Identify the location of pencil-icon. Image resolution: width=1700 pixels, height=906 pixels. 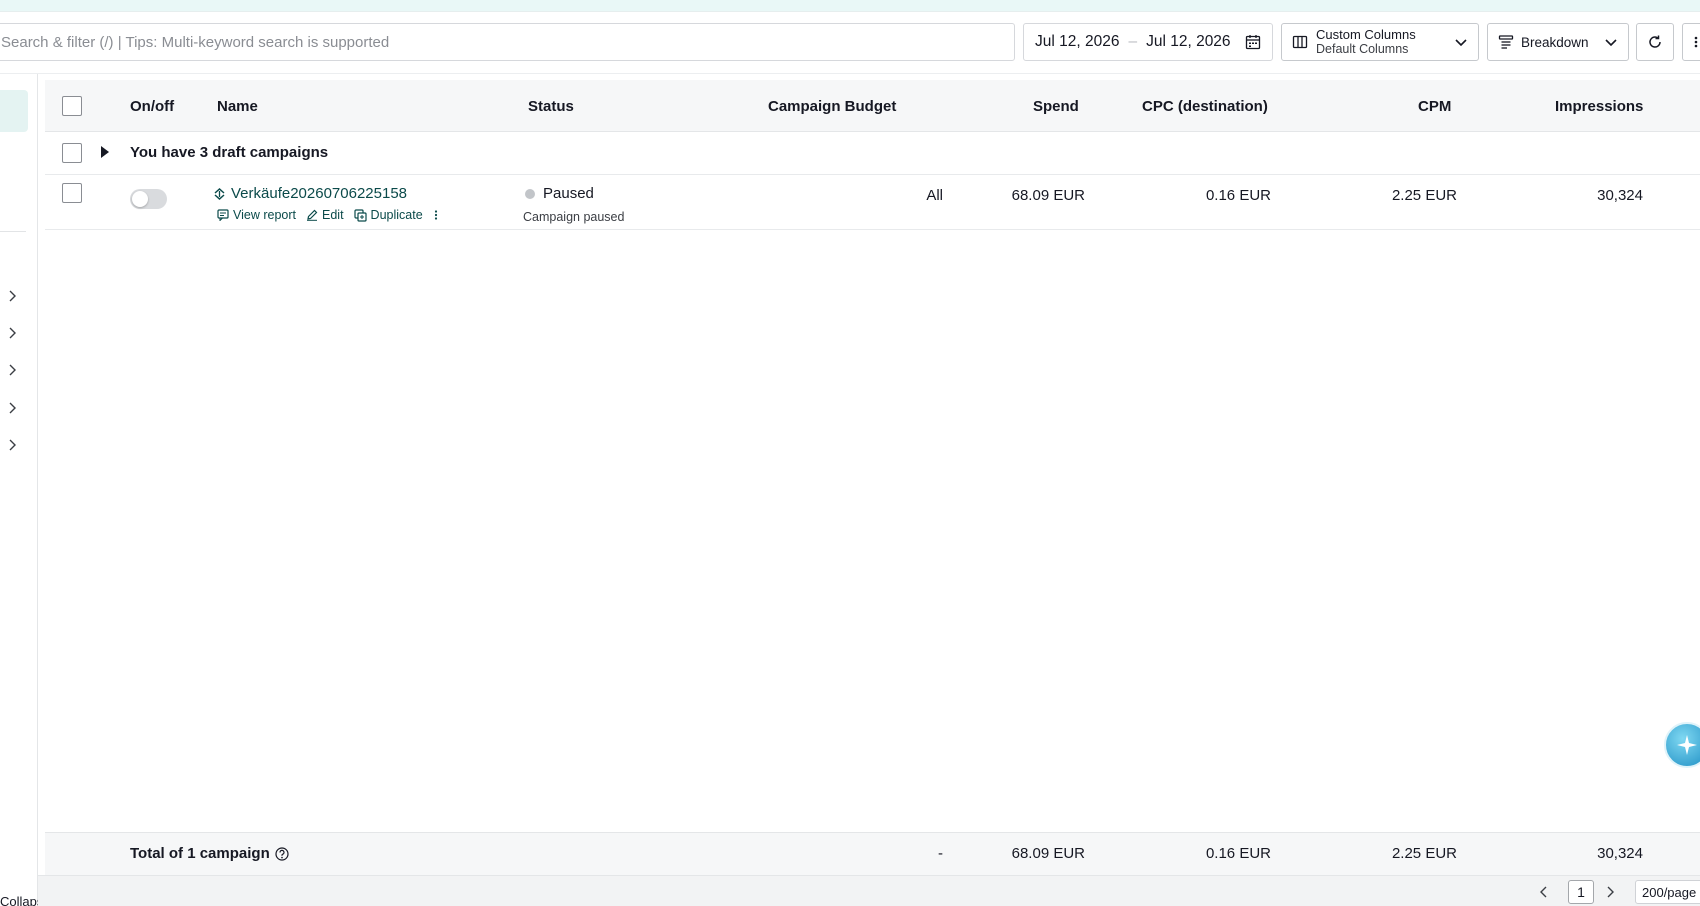
(312, 215).